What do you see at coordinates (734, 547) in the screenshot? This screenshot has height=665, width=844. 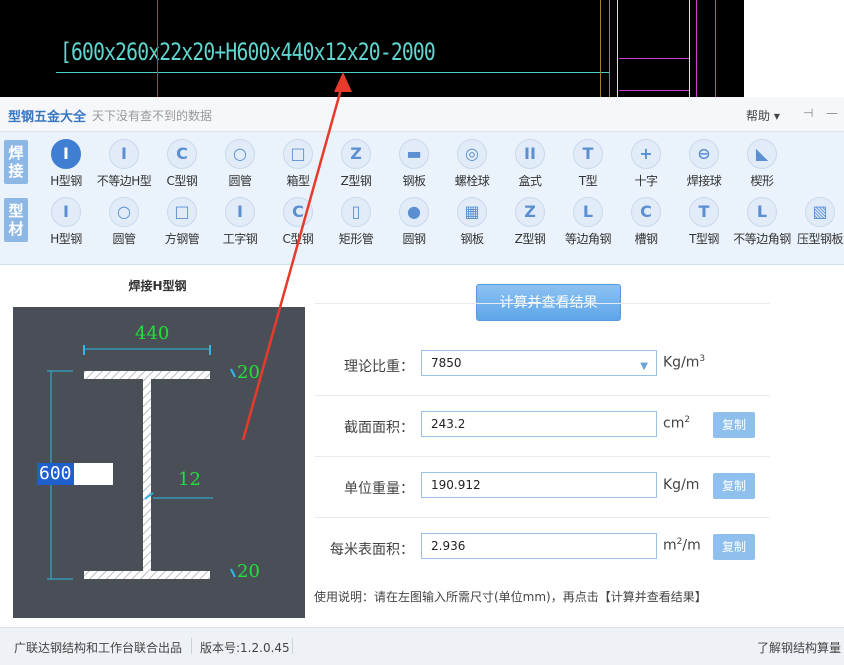 I see `copy-surface-button: 复制` at bounding box center [734, 547].